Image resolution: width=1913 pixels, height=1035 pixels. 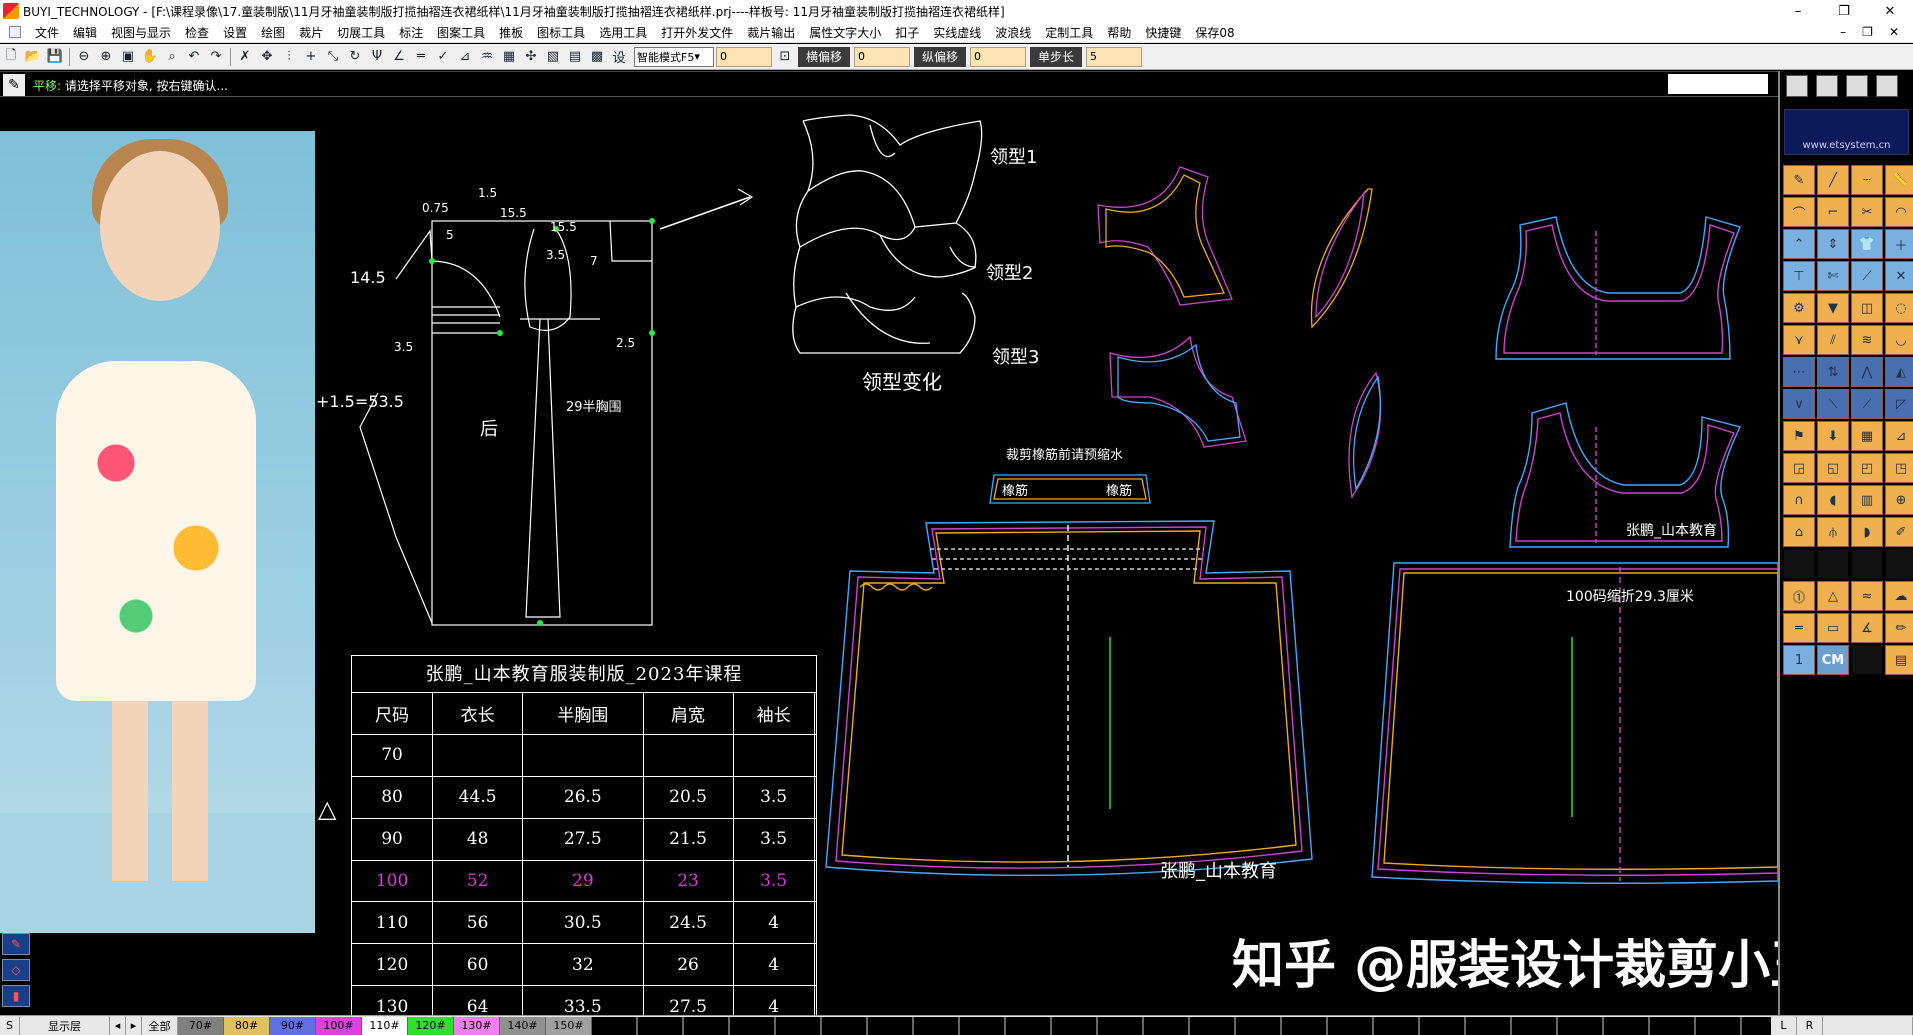 I want to click on menu-check: 检查, so click(x=197, y=32).